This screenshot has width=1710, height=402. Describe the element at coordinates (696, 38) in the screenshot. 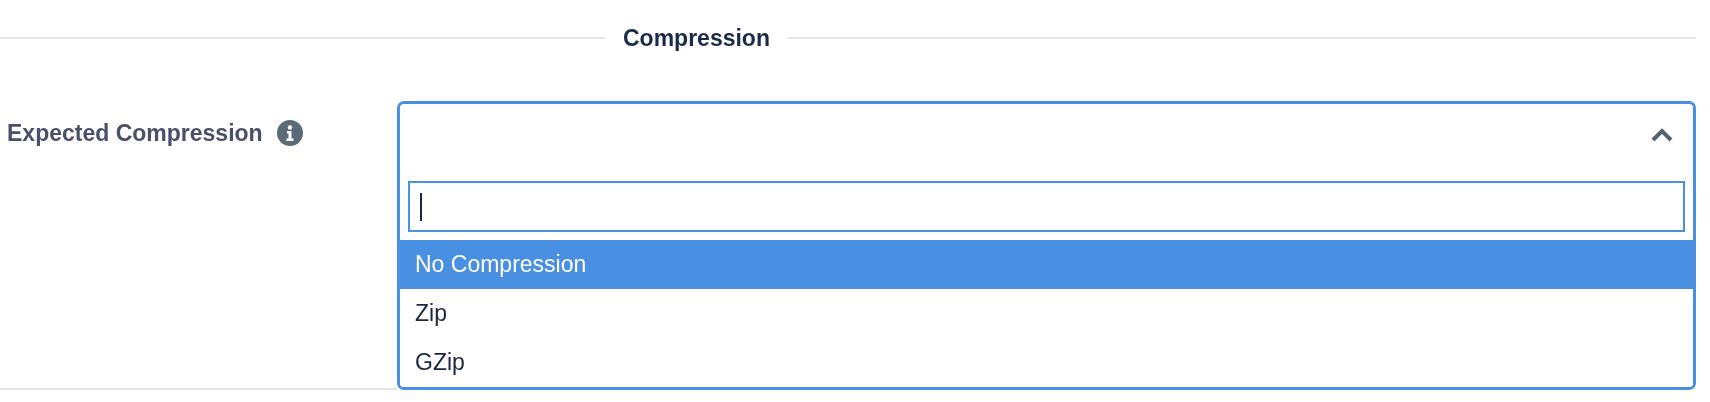

I see `section-title: Compression` at that location.